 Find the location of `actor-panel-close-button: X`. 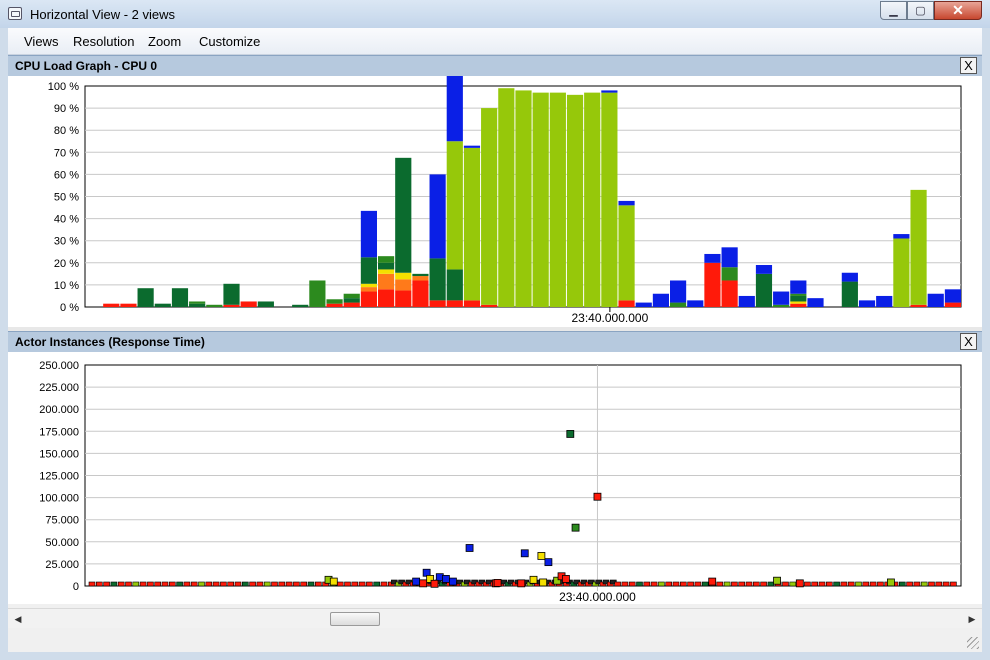

actor-panel-close-button: X is located at coordinates (968, 341).